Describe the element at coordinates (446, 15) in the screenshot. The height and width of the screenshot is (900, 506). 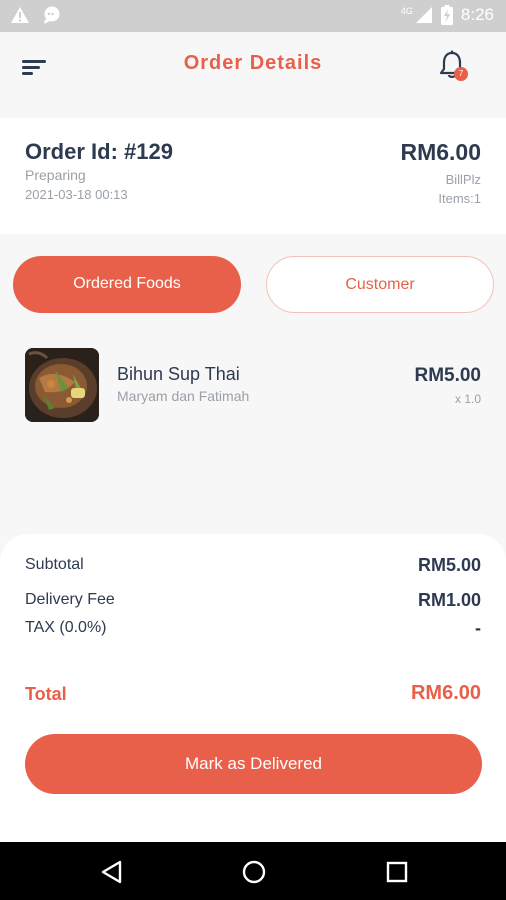
I see `battery-icon` at that location.